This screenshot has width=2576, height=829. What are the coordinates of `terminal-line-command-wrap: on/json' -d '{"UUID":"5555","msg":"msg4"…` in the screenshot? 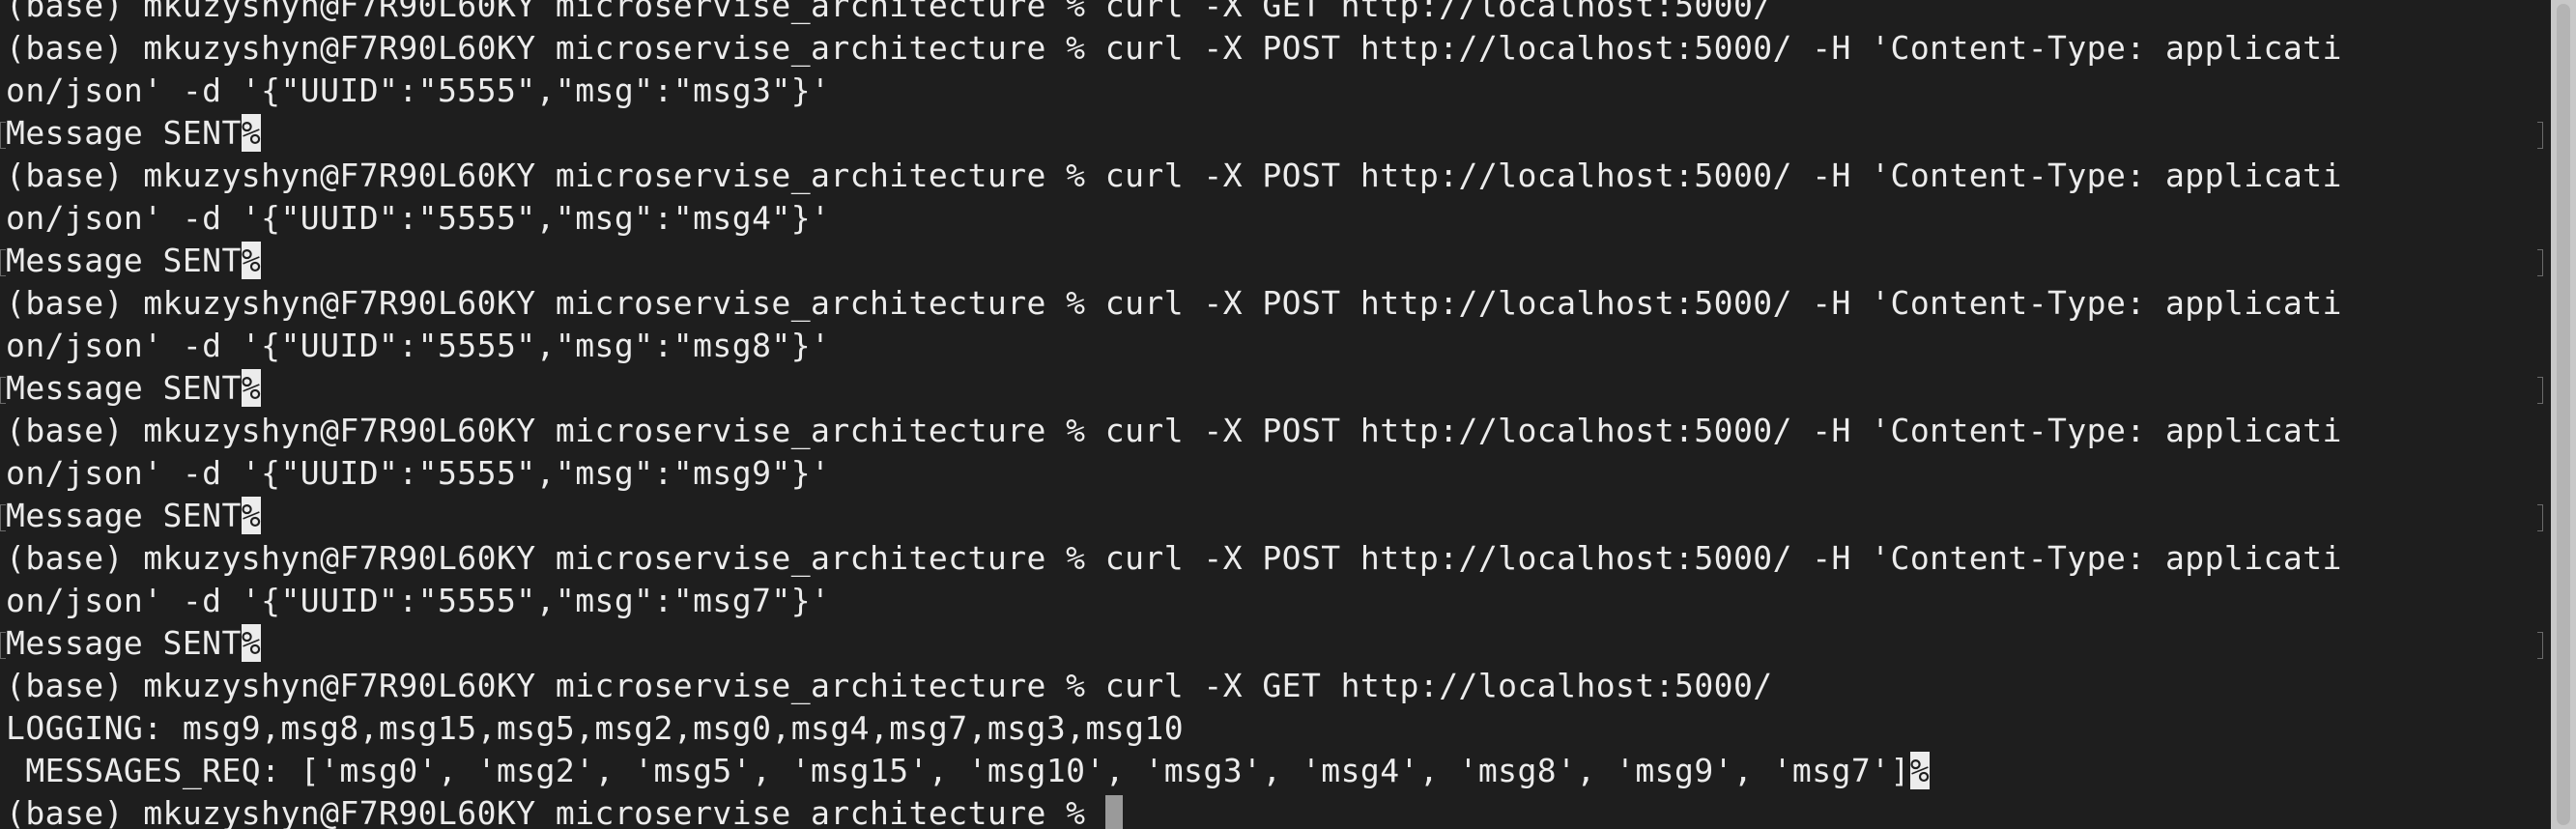 It's located at (419, 218).